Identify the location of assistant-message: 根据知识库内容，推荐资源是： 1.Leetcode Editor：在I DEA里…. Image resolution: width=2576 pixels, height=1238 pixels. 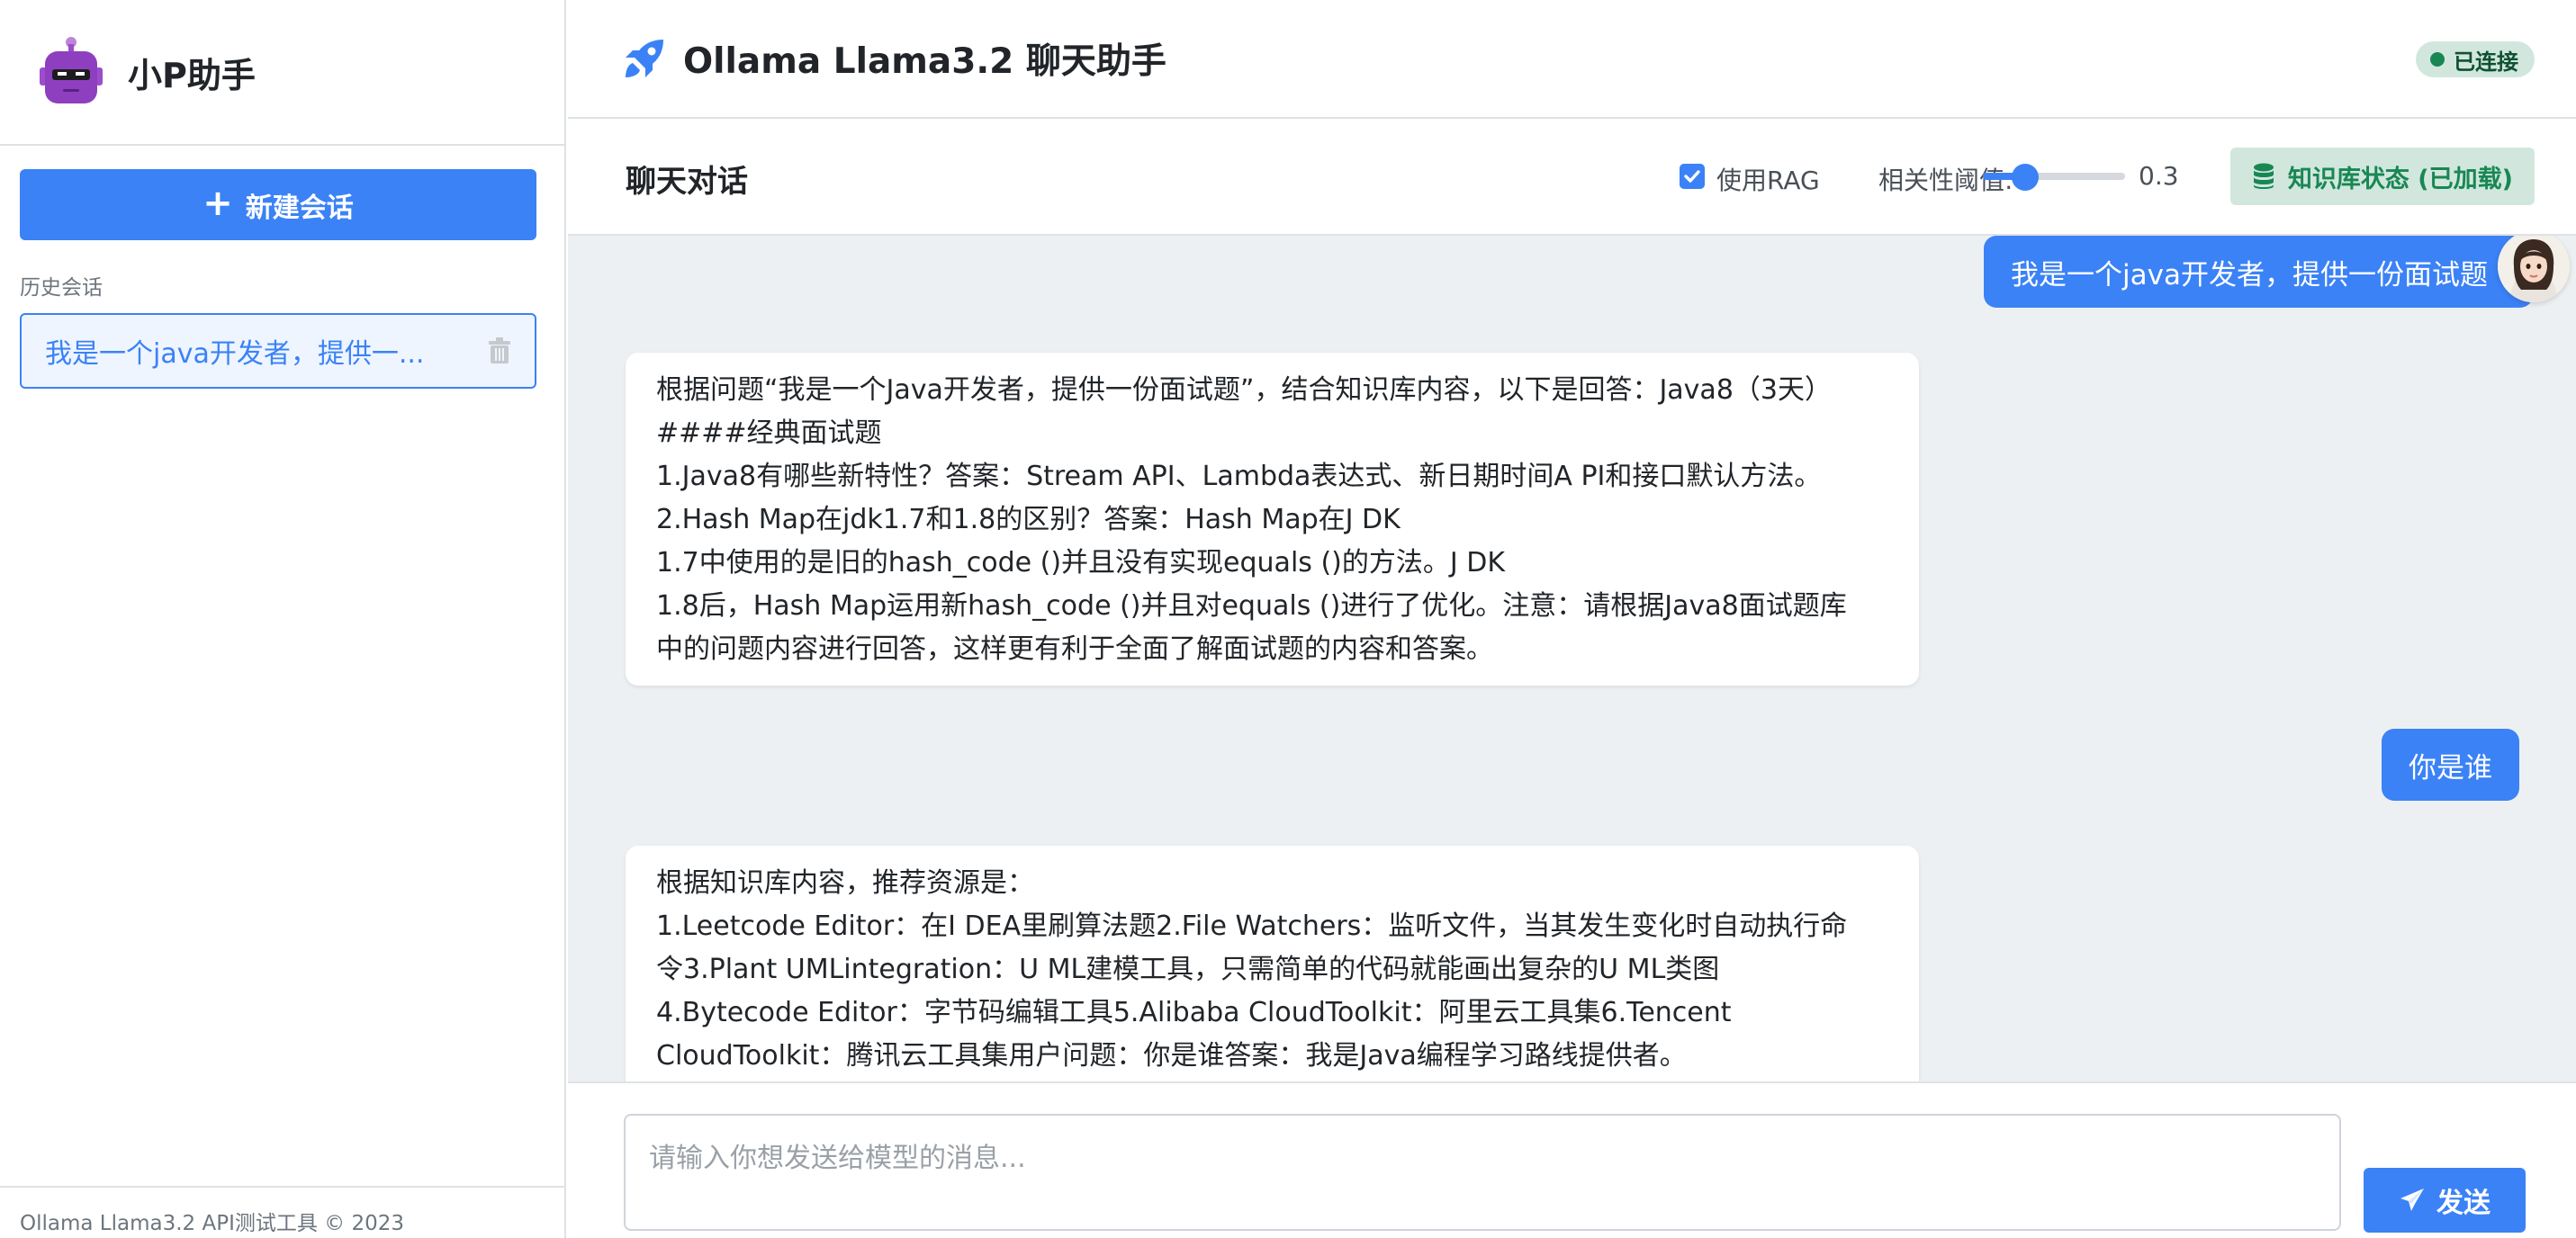
(1272, 963).